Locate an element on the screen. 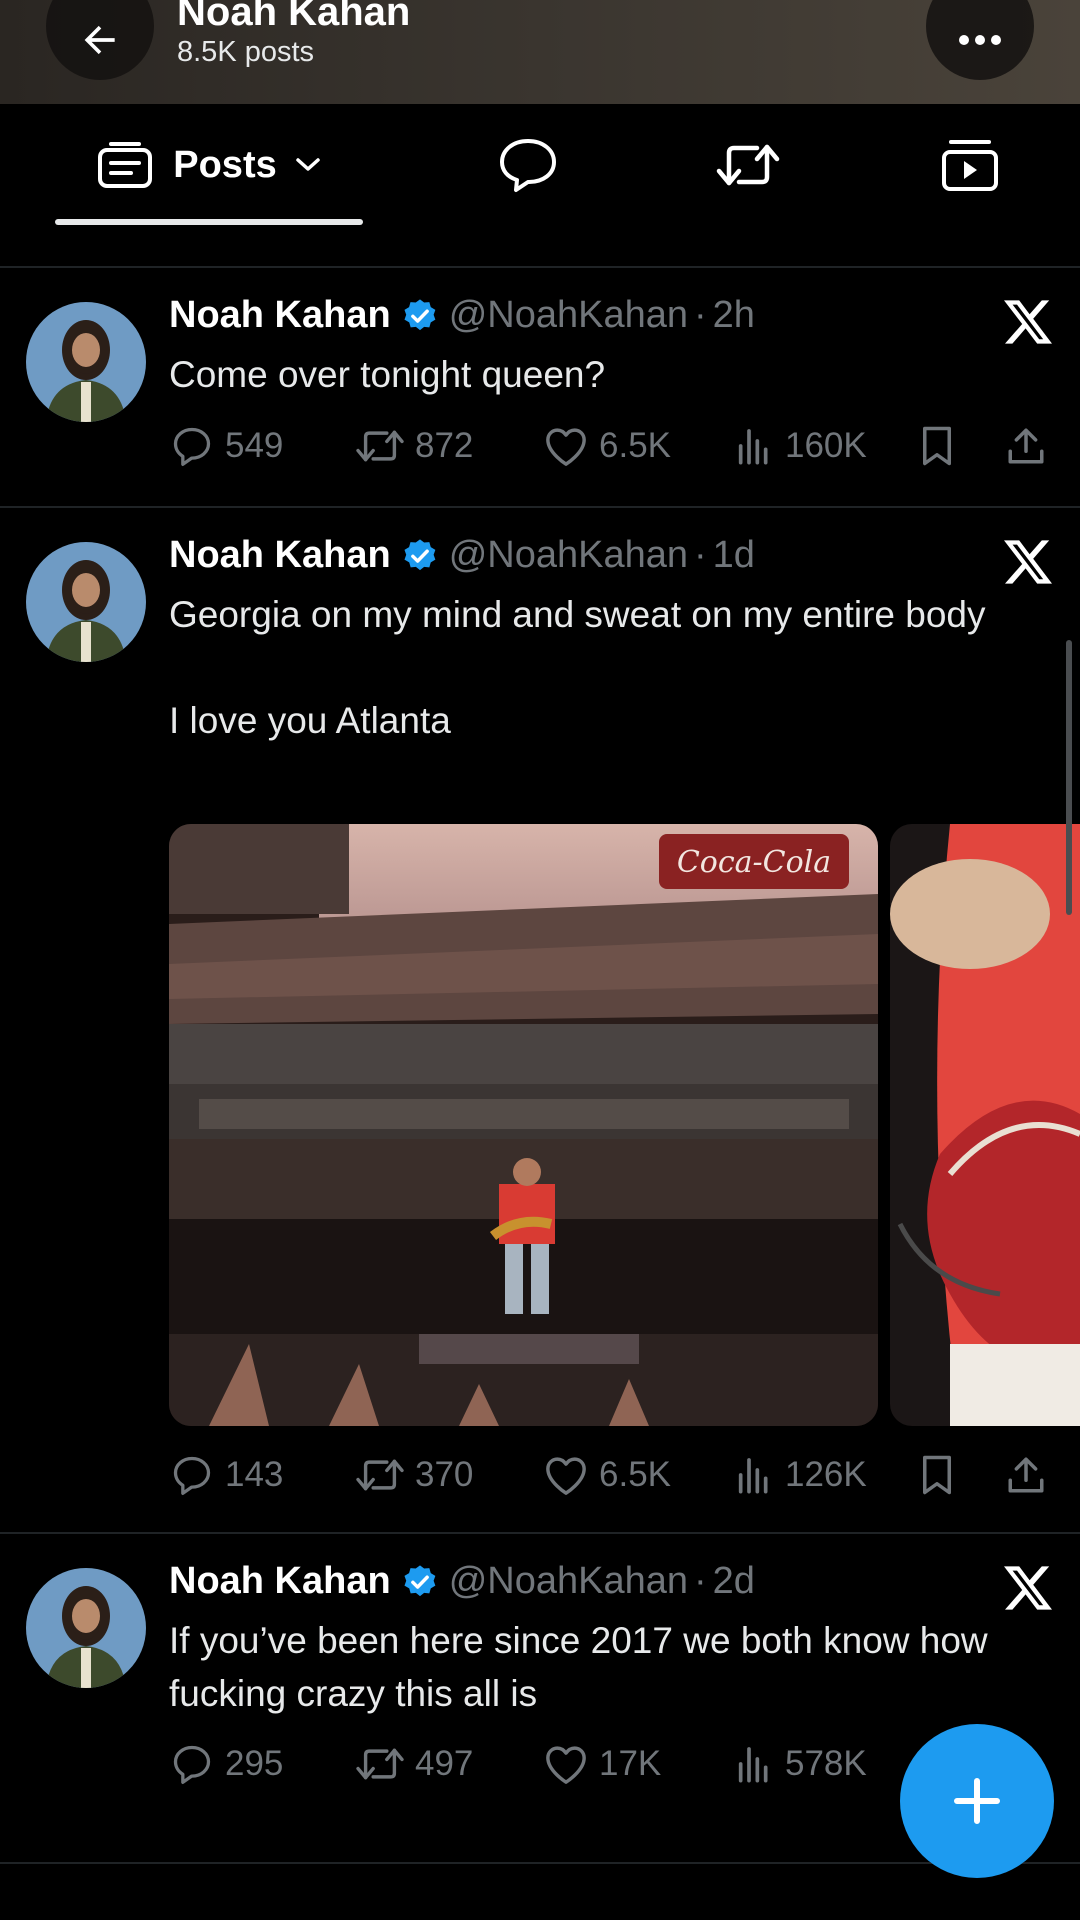 This screenshot has width=1080, height=1920. views-button: 578K is located at coordinates (800, 1764).